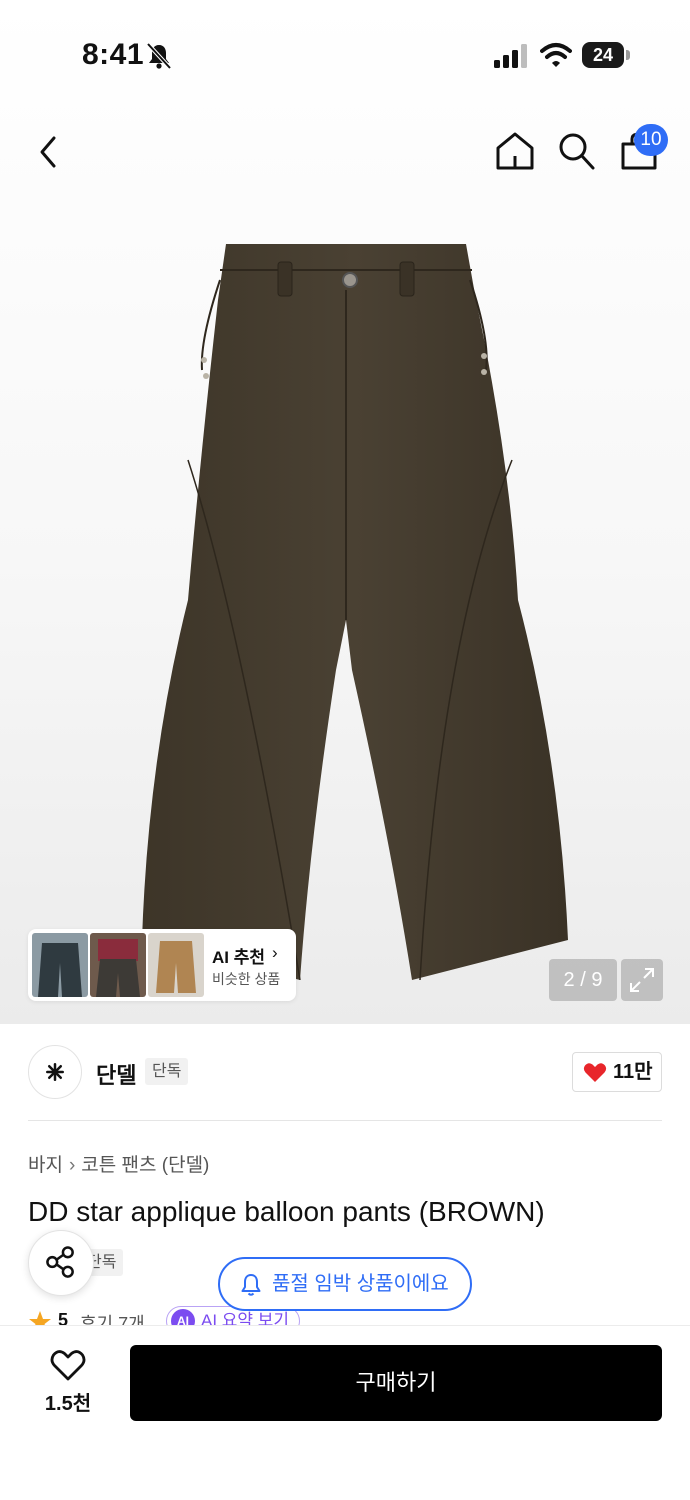 This screenshot has height=1500, width=690. I want to click on ai-recommend-title: AI 추천, so click(239, 957).